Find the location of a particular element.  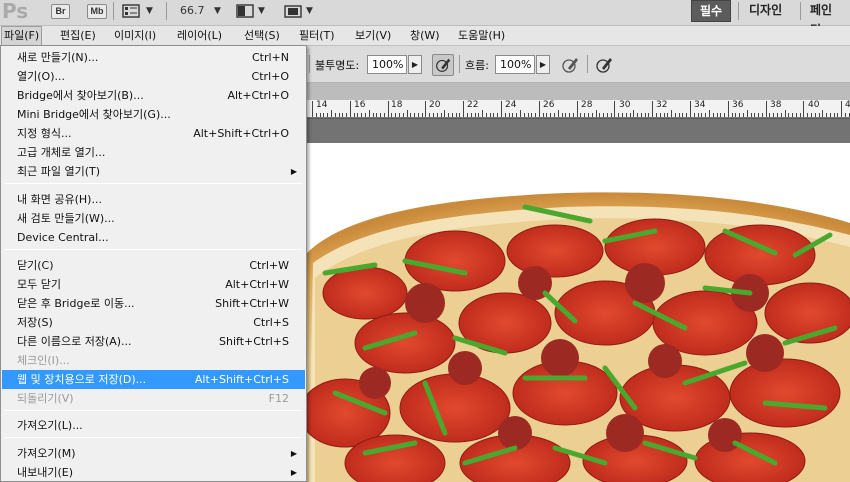

menu-item-open-as: 지정 형식... Alt+Shift+Ctrl+O is located at coordinates (153, 133).